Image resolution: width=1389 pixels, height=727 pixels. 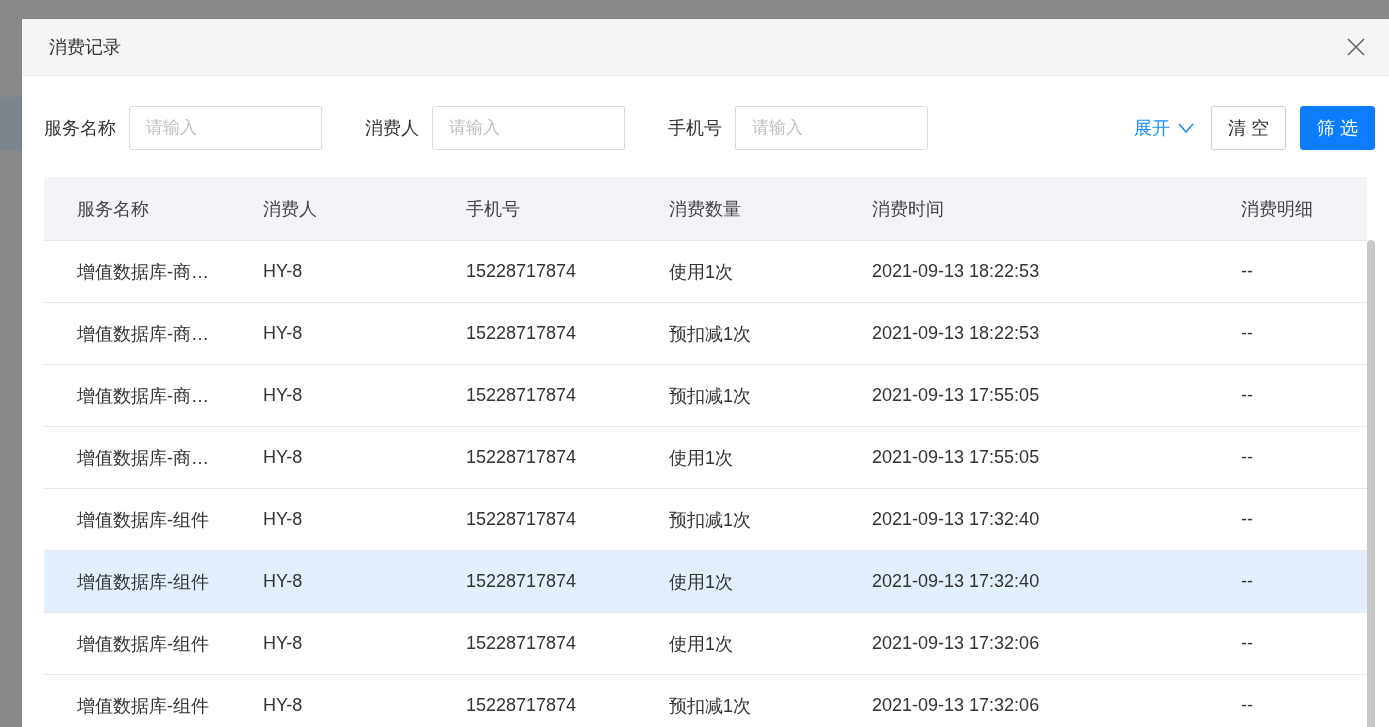 I want to click on filter-label: 手机号, so click(x=695, y=128).